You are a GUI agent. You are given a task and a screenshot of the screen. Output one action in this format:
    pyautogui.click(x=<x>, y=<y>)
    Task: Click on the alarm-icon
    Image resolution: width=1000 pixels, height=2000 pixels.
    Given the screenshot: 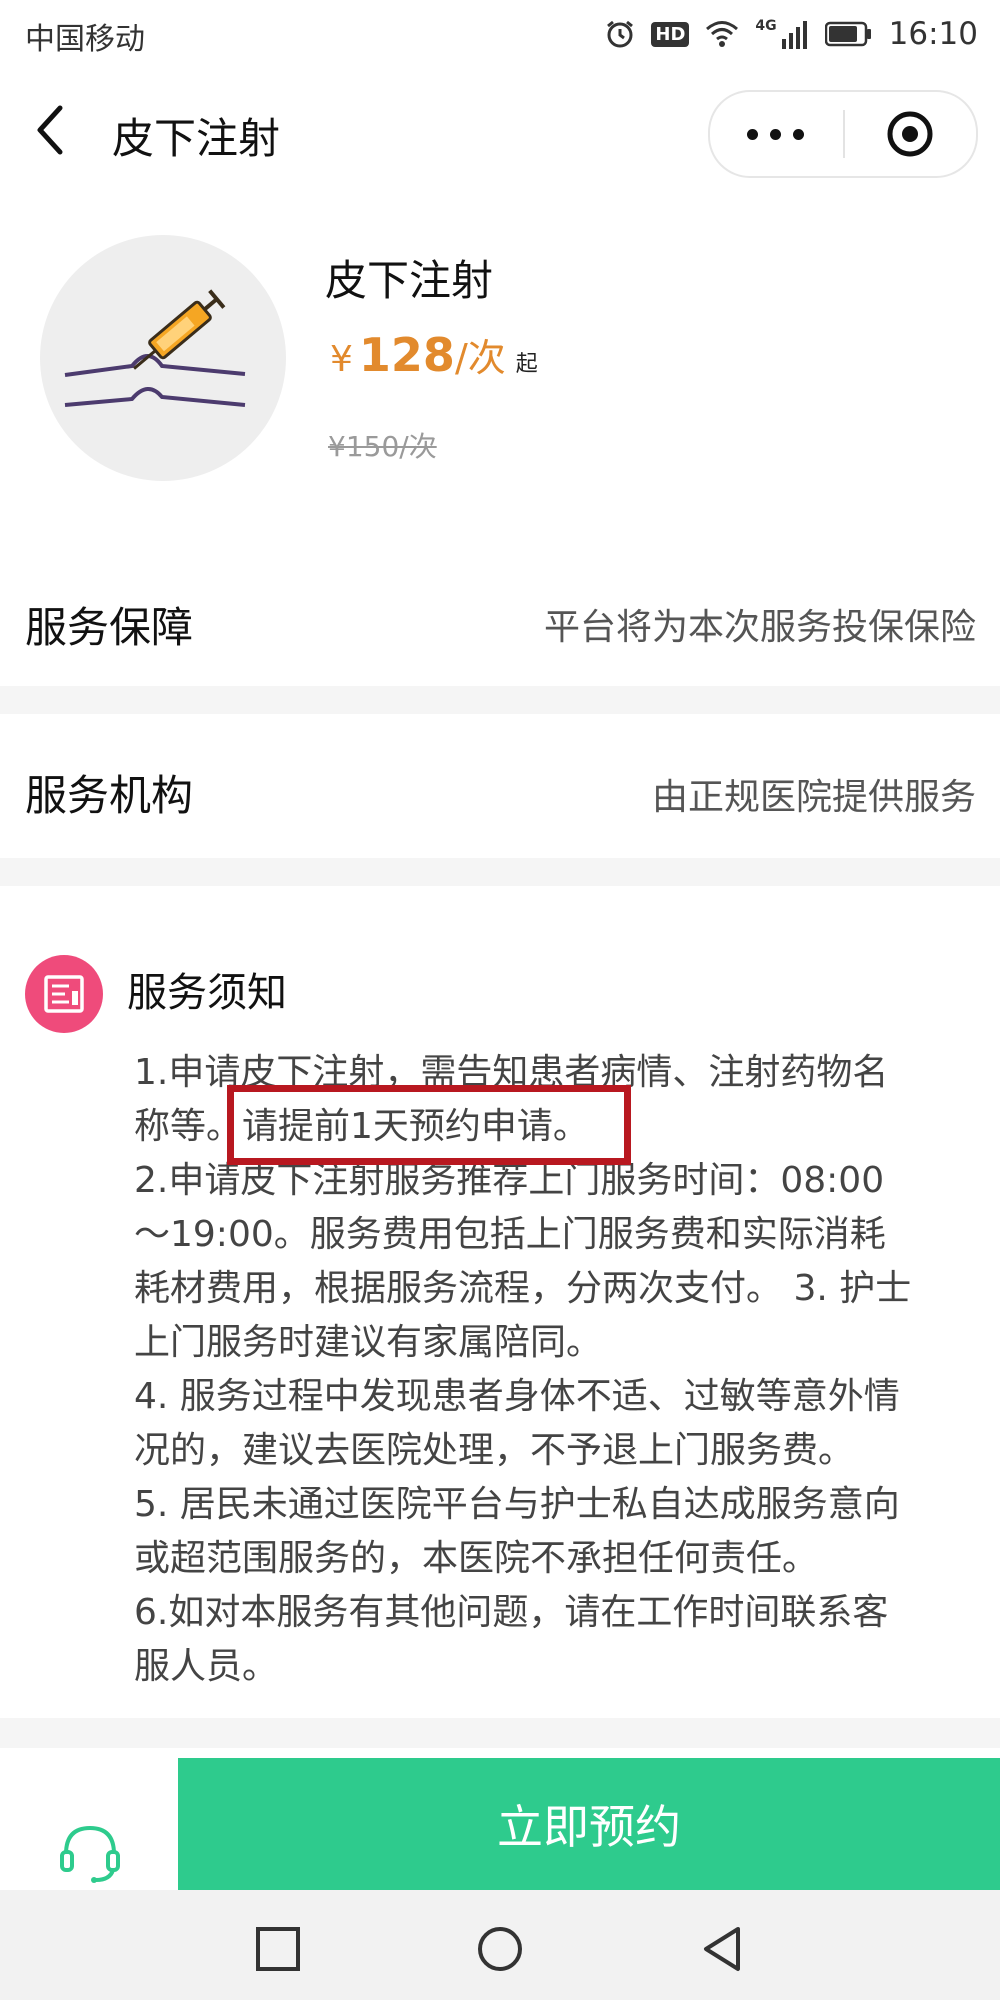 What is the action you would take?
    pyautogui.click(x=620, y=34)
    